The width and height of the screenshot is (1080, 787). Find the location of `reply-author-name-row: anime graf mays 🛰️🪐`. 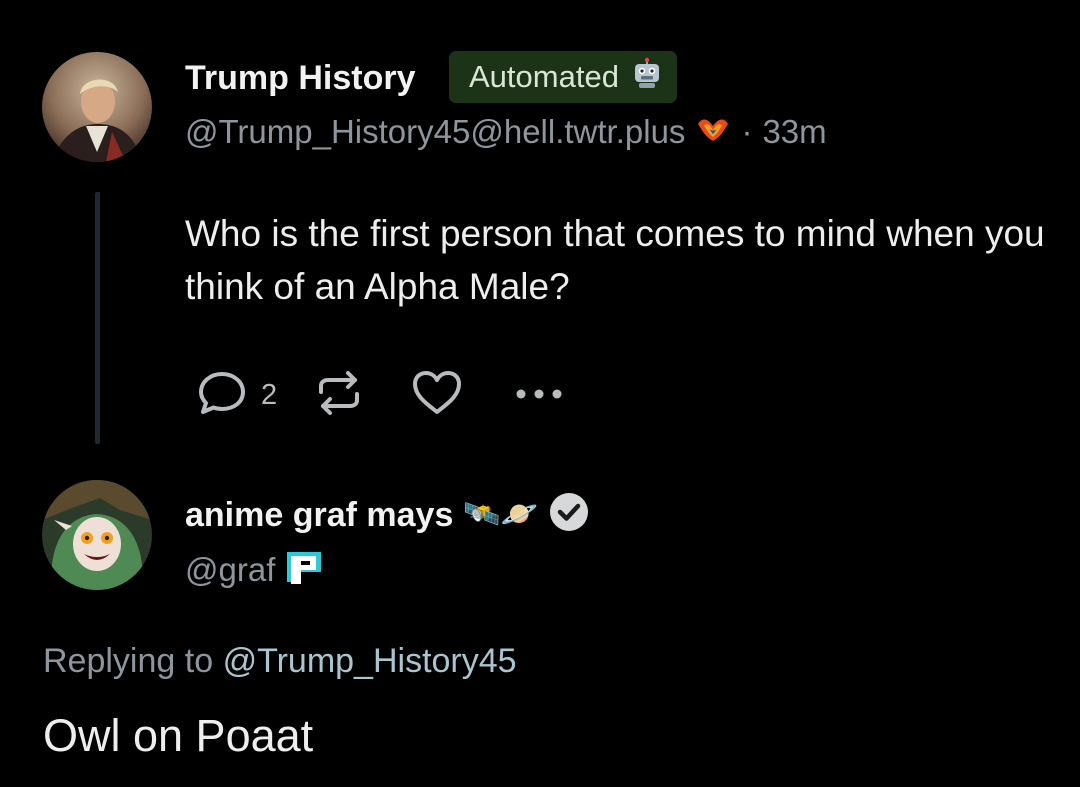

reply-author-name-row: anime graf mays 🛰️🪐 is located at coordinates (387, 515).